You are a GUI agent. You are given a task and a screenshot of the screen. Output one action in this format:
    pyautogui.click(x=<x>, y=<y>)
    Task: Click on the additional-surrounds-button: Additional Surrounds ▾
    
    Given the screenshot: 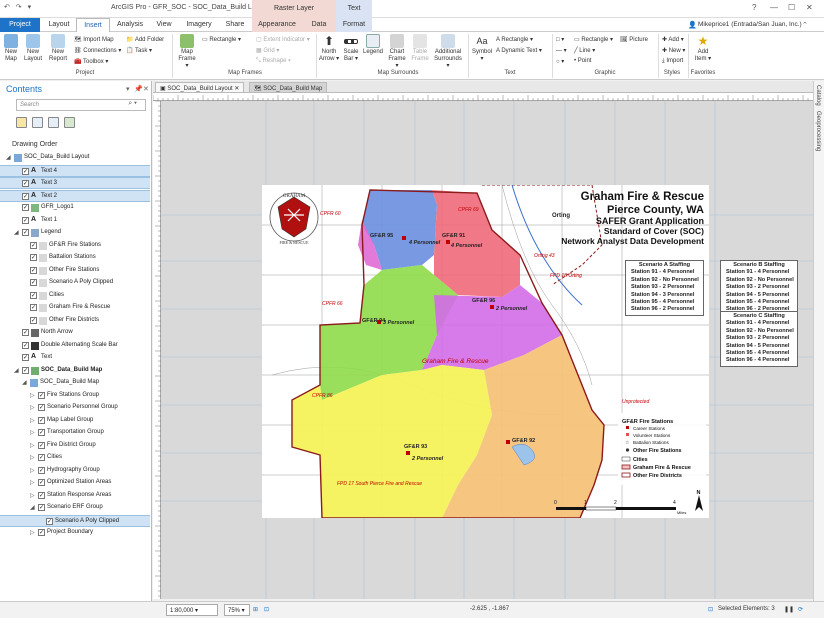 What is the action you would take?
    pyautogui.click(x=448, y=52)
    